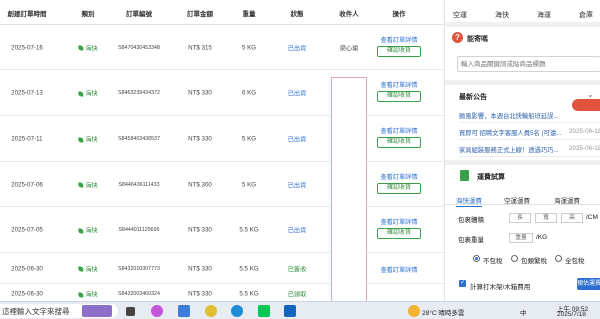  What do you see at coordinates (529, 149) in the screenshot?
I see `news-item: 家具組裝服務正式上線！透過巧巧... 2025-06-18` at bounding box center [529, 149].